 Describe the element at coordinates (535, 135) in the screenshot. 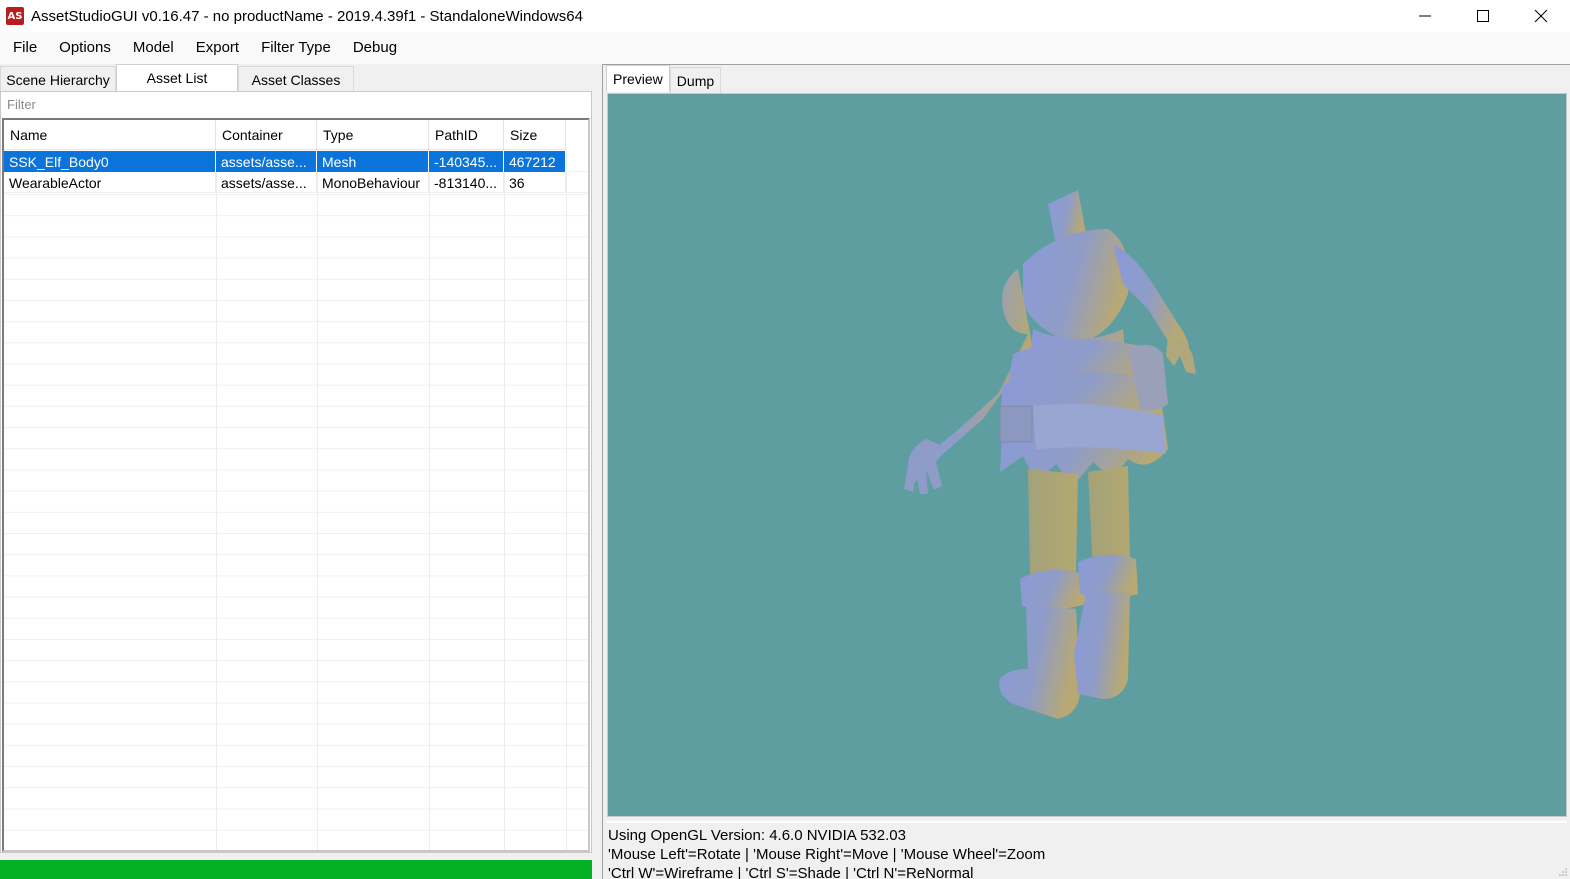

I see `column-header-size: Size` at that location.